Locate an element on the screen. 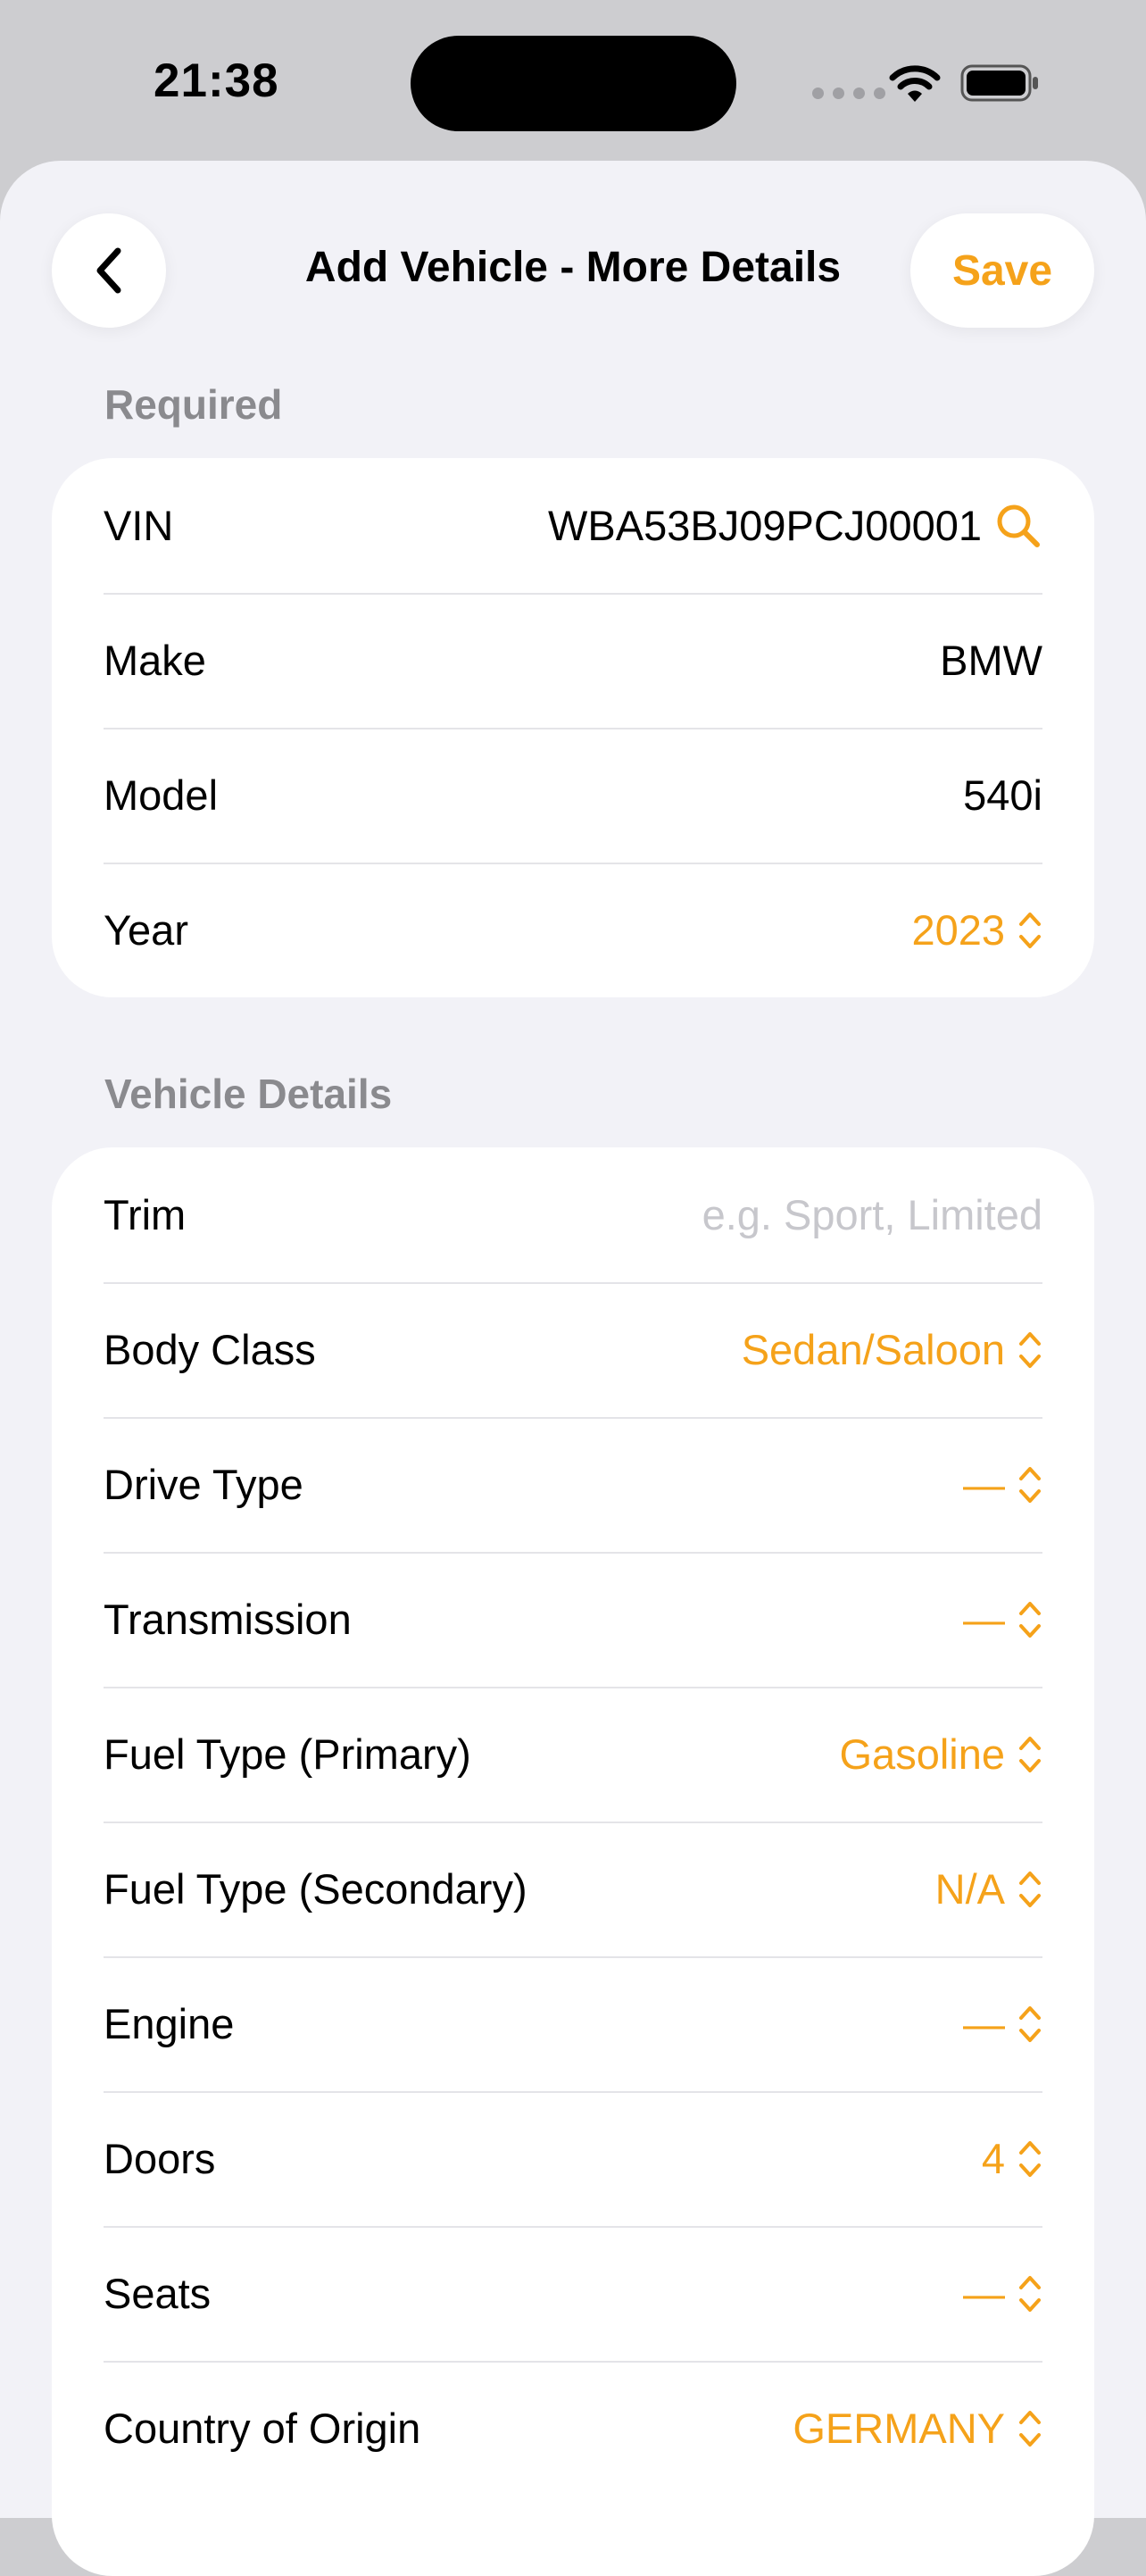 Image resolution: width=1146 pixels, height=2576 pixels. make-value: BMW is located at coordinates (991, 660).